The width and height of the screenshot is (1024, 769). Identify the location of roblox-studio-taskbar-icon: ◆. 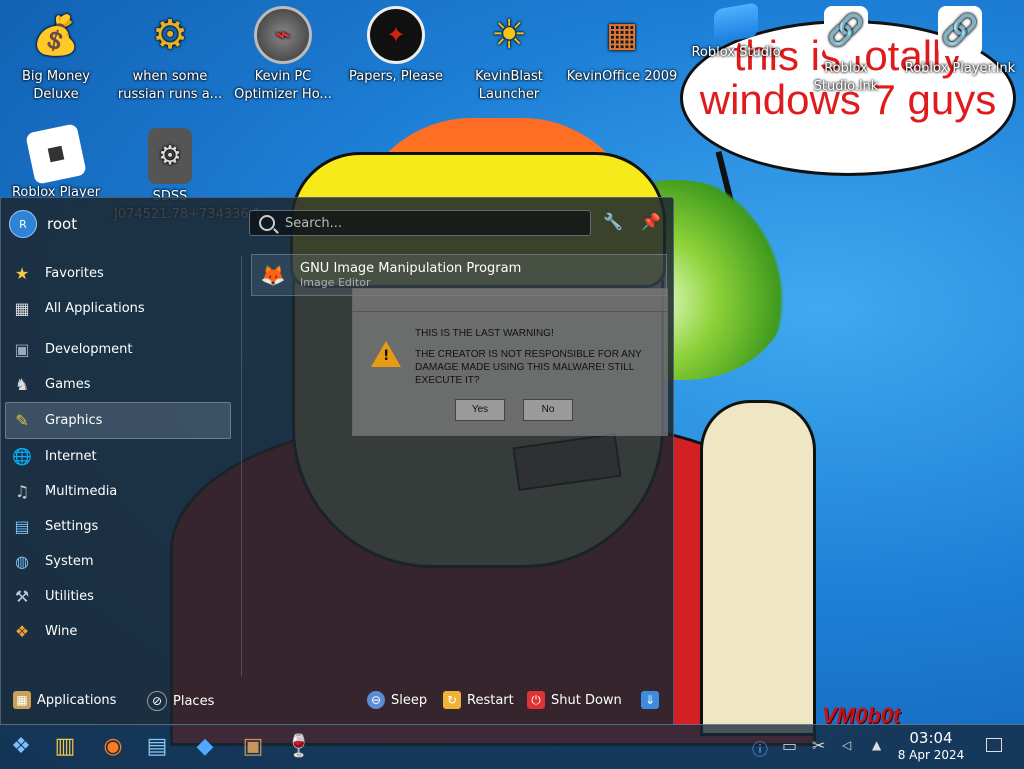
(205, 746).